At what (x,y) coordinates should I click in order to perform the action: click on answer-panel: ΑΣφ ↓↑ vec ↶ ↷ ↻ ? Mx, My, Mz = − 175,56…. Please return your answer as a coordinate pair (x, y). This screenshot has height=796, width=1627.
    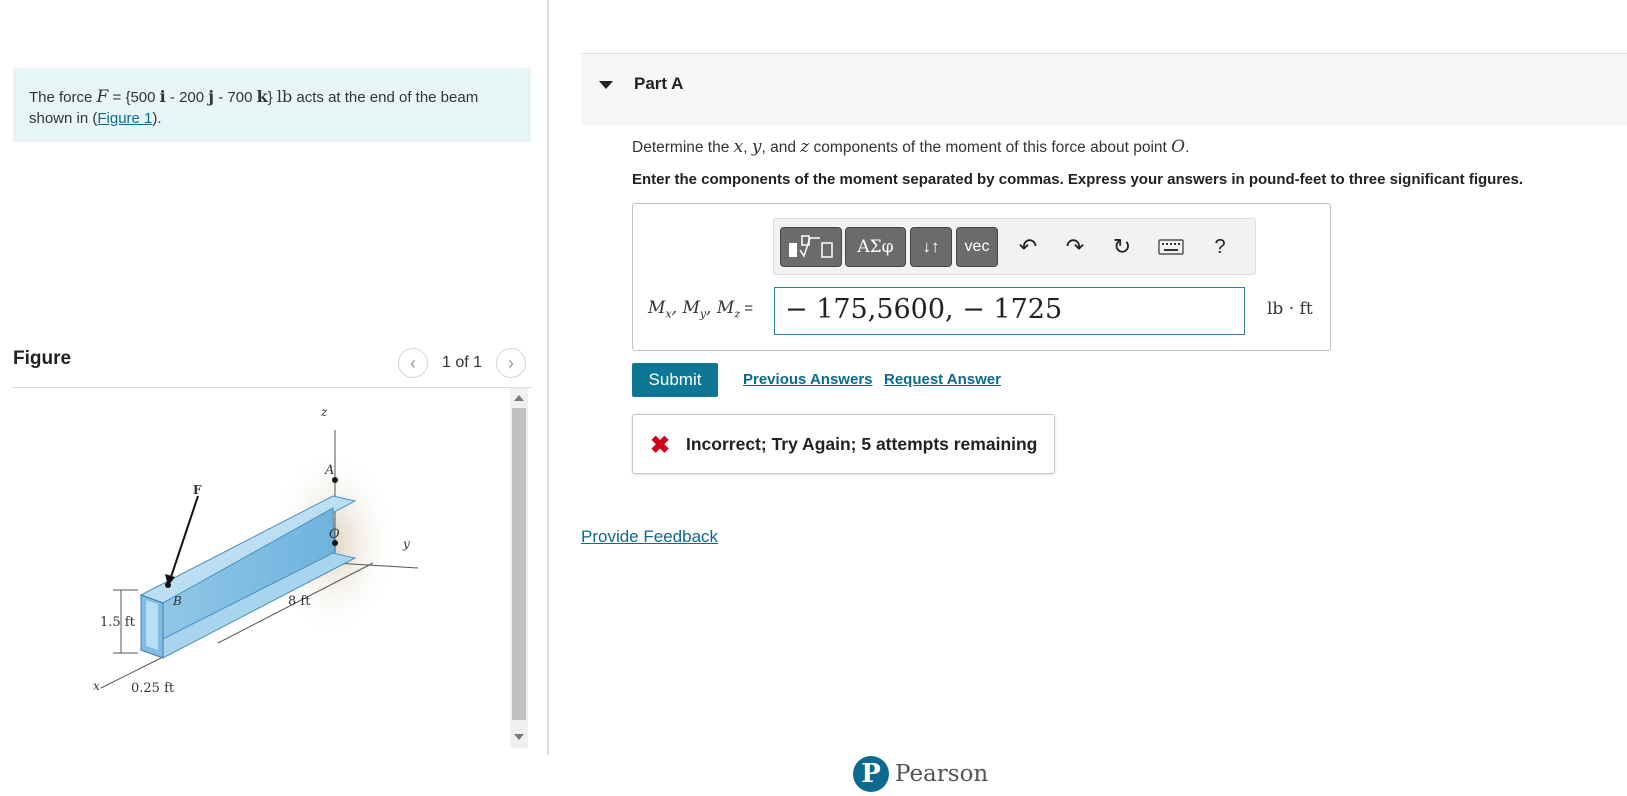
    Looking at the image, I should click on (981, 277).